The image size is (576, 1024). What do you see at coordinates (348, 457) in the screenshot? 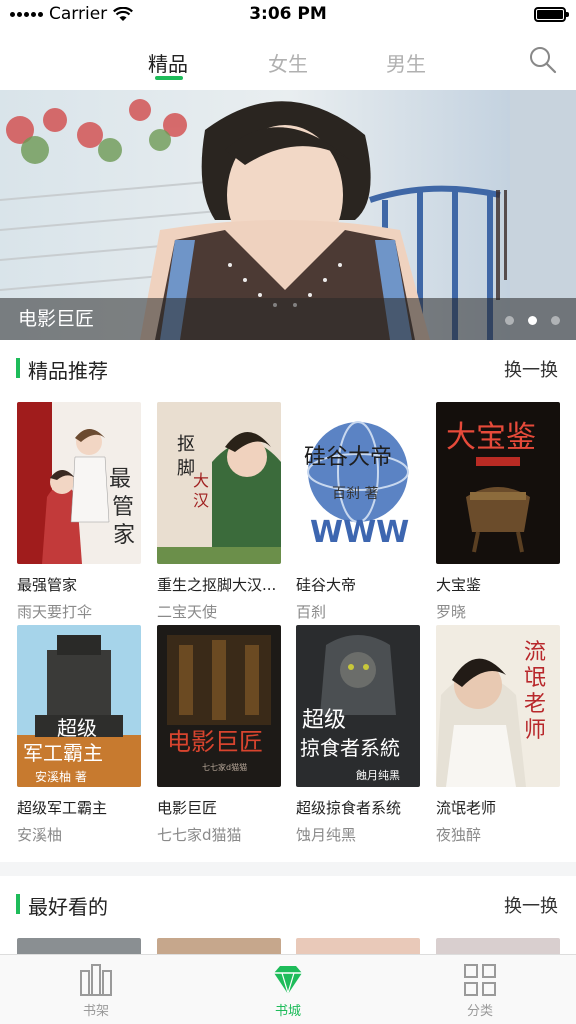
I see `svg-text: 硅谷大帝` at bounding box center [348, 457].